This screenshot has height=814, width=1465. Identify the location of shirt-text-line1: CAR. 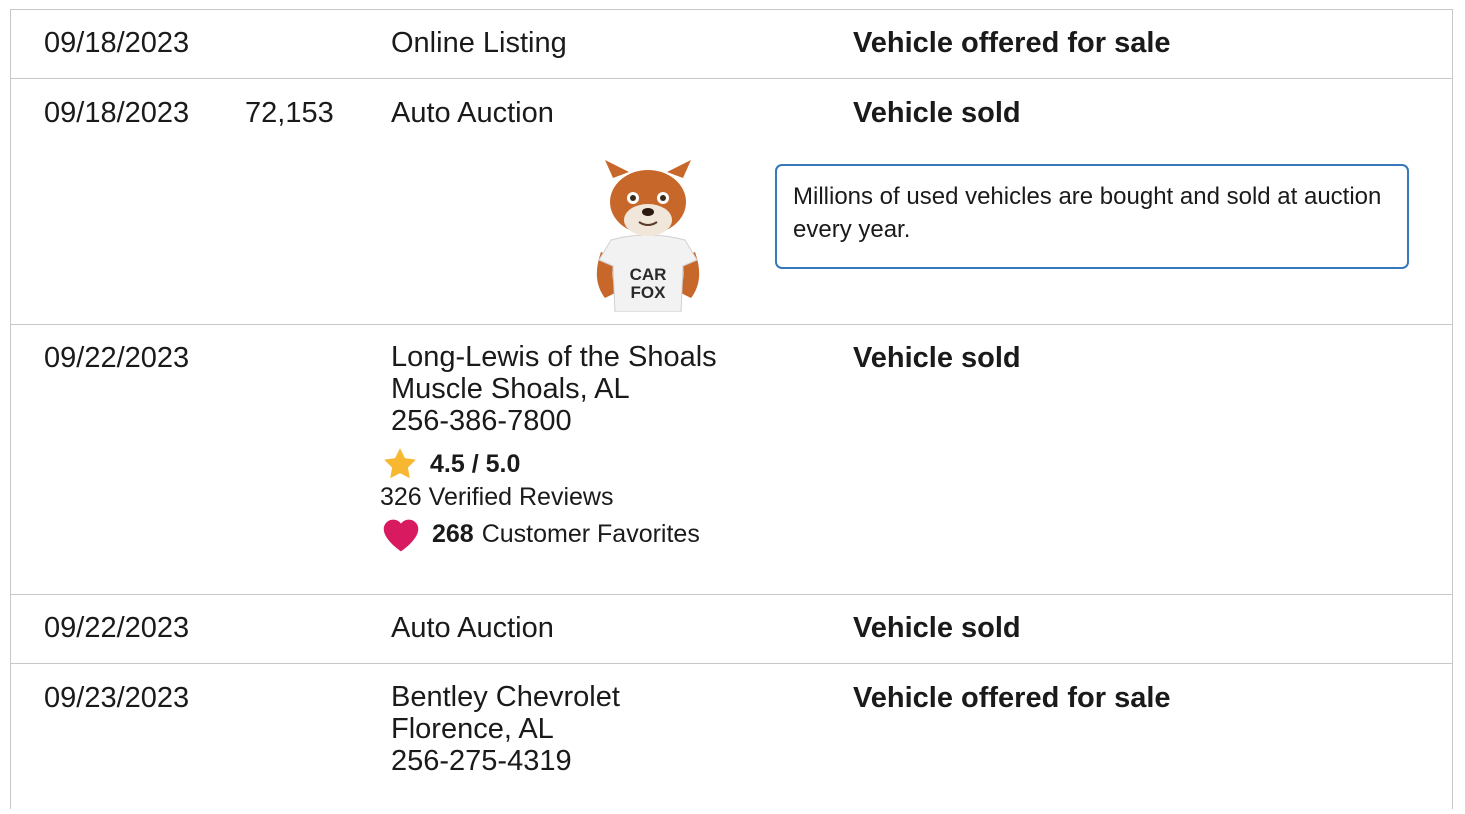
(648, 274).